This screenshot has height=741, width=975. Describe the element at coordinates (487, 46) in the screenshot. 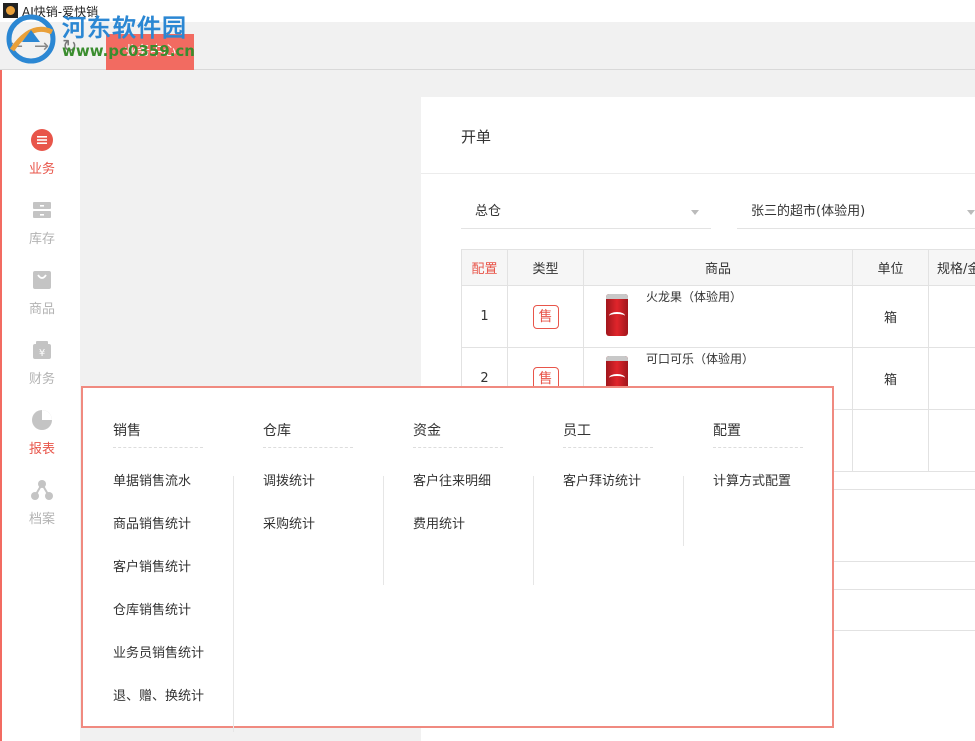

I see `toolbar: ← → ↻ 业务中心` at that location.